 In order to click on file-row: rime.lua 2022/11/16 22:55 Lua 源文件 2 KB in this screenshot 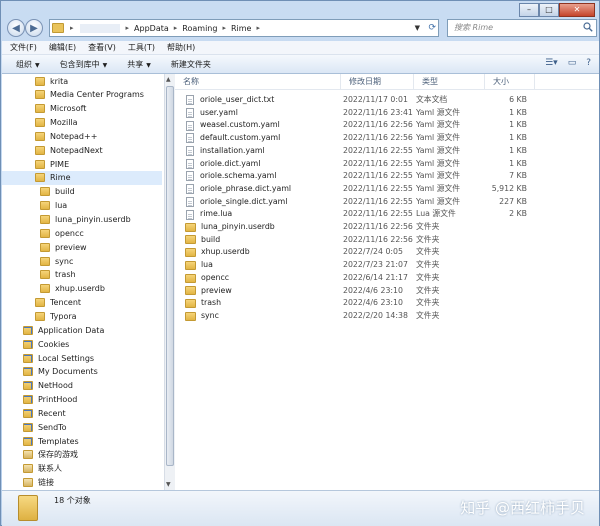, I will do `click(387, 214)`.